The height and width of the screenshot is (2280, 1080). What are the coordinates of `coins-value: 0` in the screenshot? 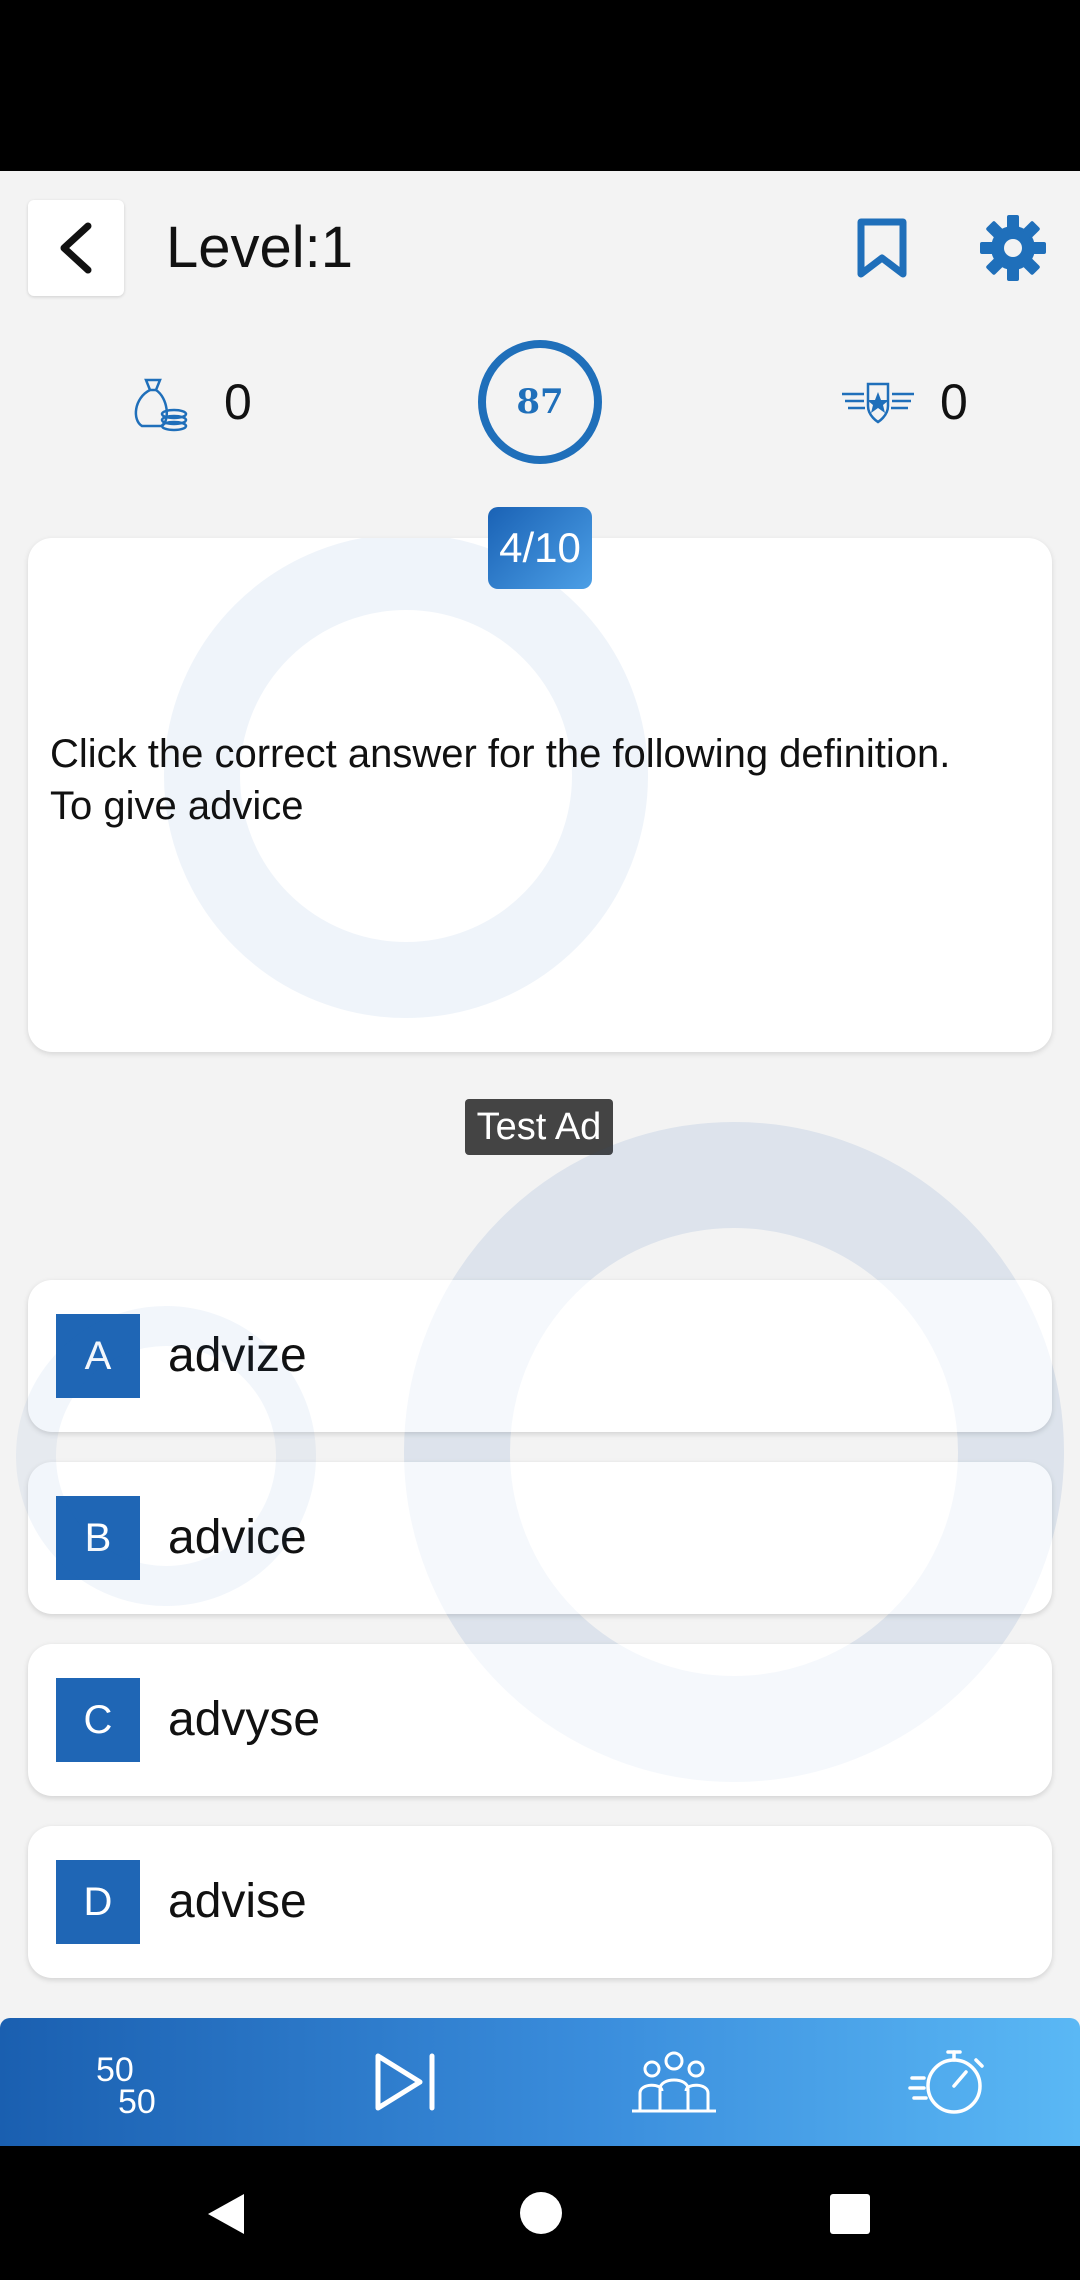 It's located at (238, 402).